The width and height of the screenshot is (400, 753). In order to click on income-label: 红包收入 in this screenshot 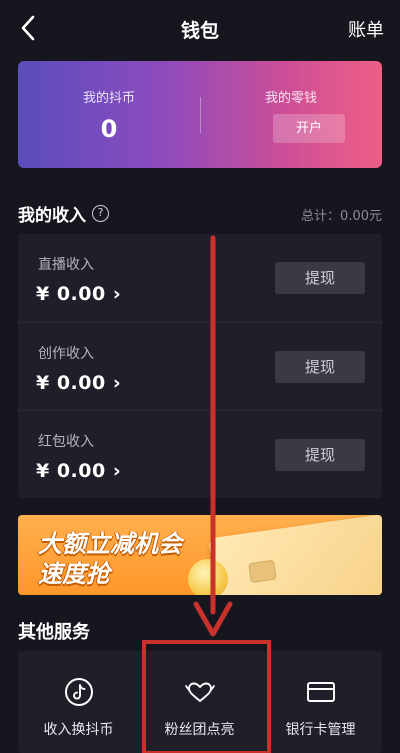, I will do `click(66, 442)`.